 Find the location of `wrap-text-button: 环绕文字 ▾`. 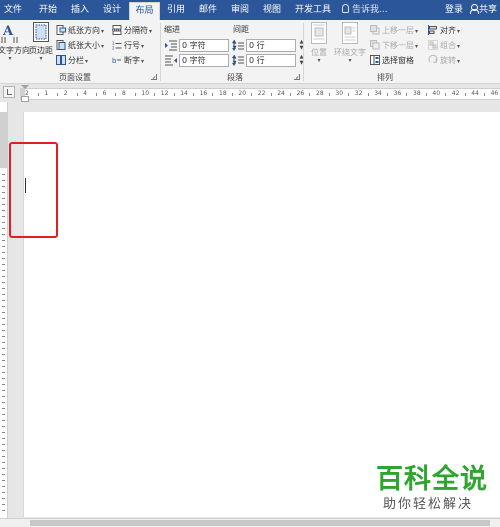

wrap-text-button: 环绕文字 ▾ is located at coordinates (350, 42).